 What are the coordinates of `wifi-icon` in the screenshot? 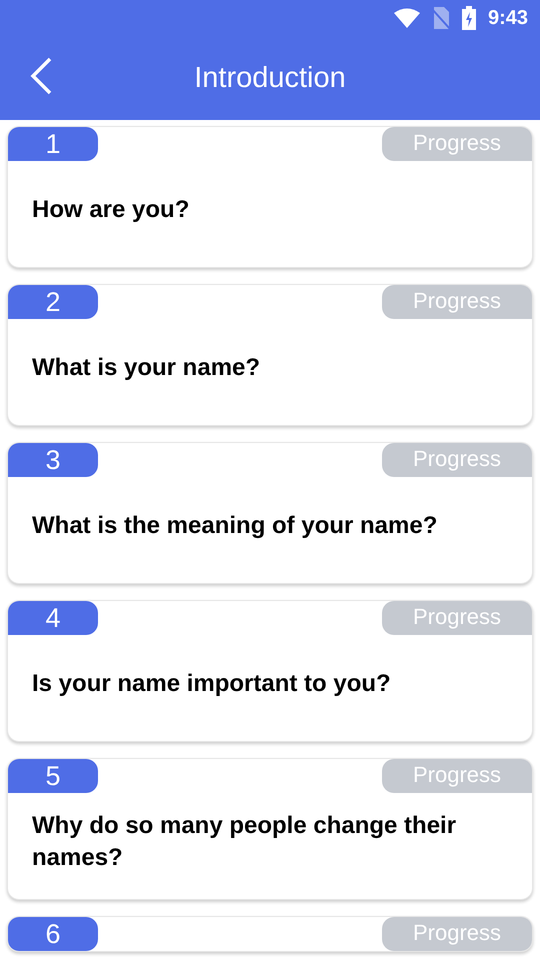 It's located at (407, 18).